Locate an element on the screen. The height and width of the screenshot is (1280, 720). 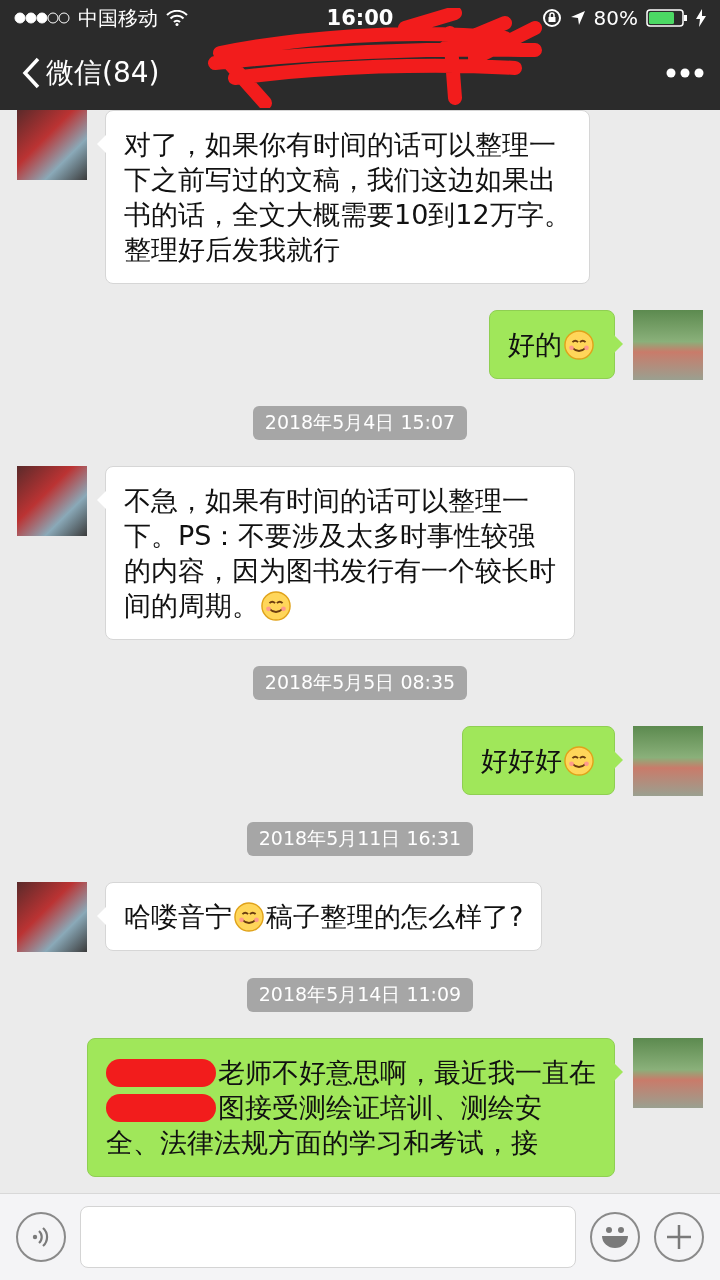
timestamp: 2018年5月14日 11:09 is located at coordinates (360, 995).